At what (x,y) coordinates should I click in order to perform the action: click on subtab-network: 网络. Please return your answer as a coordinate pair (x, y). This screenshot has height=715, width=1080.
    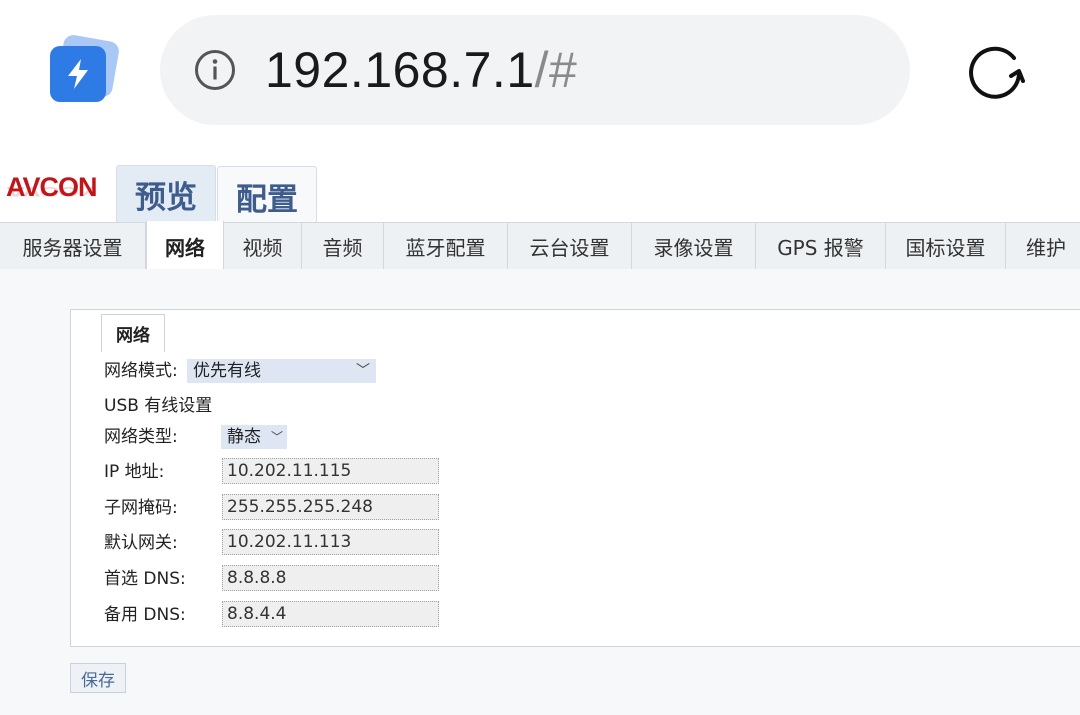
    Looking at the image, I should click on (185, 246).